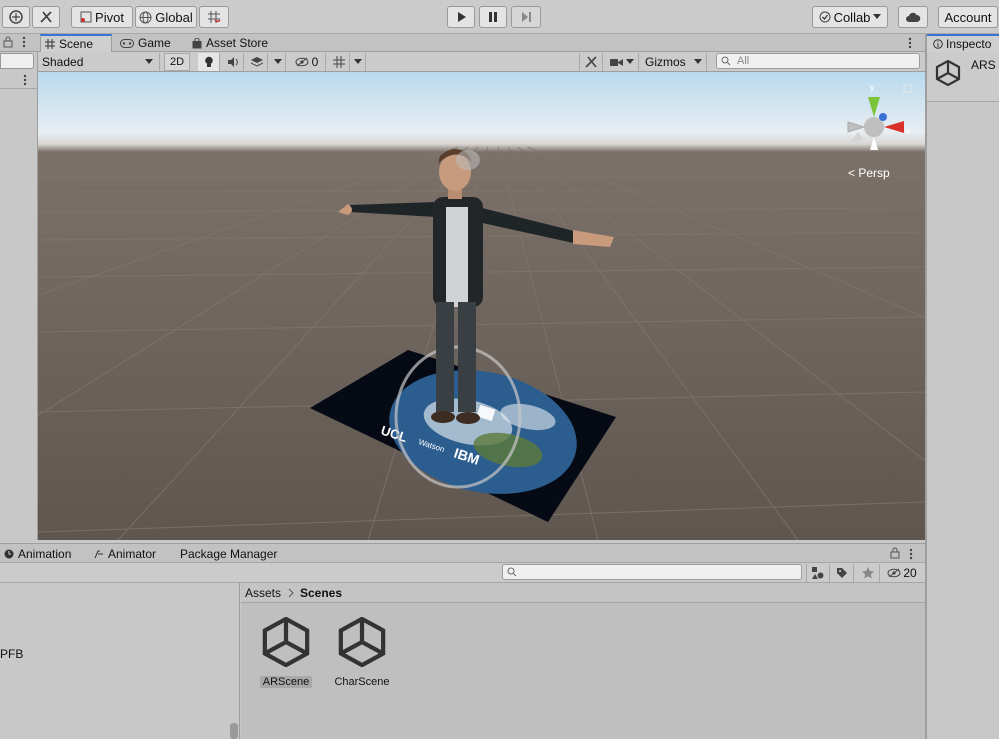  Describe the element at coordinates (24, 42) in the screenshot. I see `more-vertical-icon` at that location.